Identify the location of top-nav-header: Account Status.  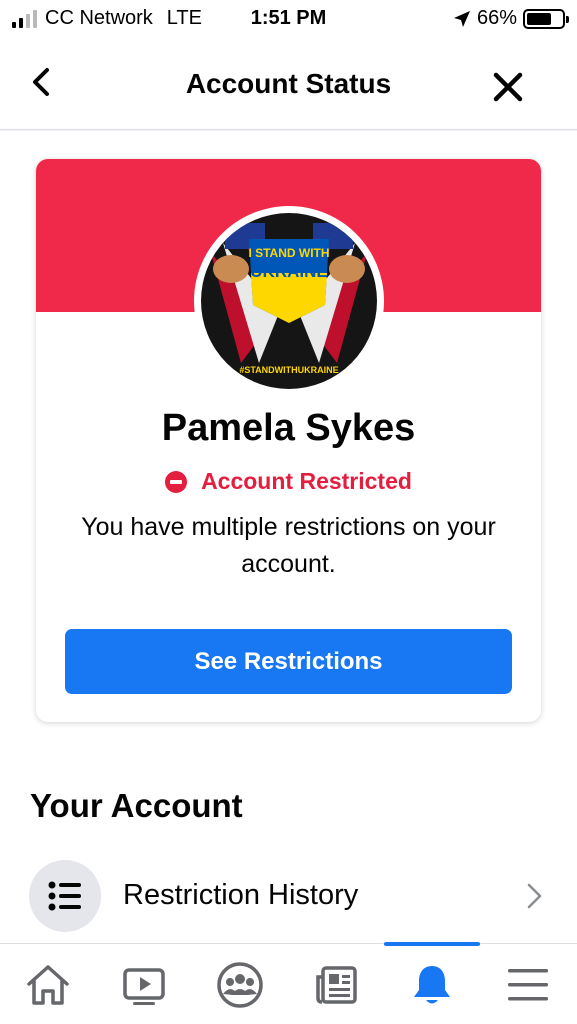
(288, 85).